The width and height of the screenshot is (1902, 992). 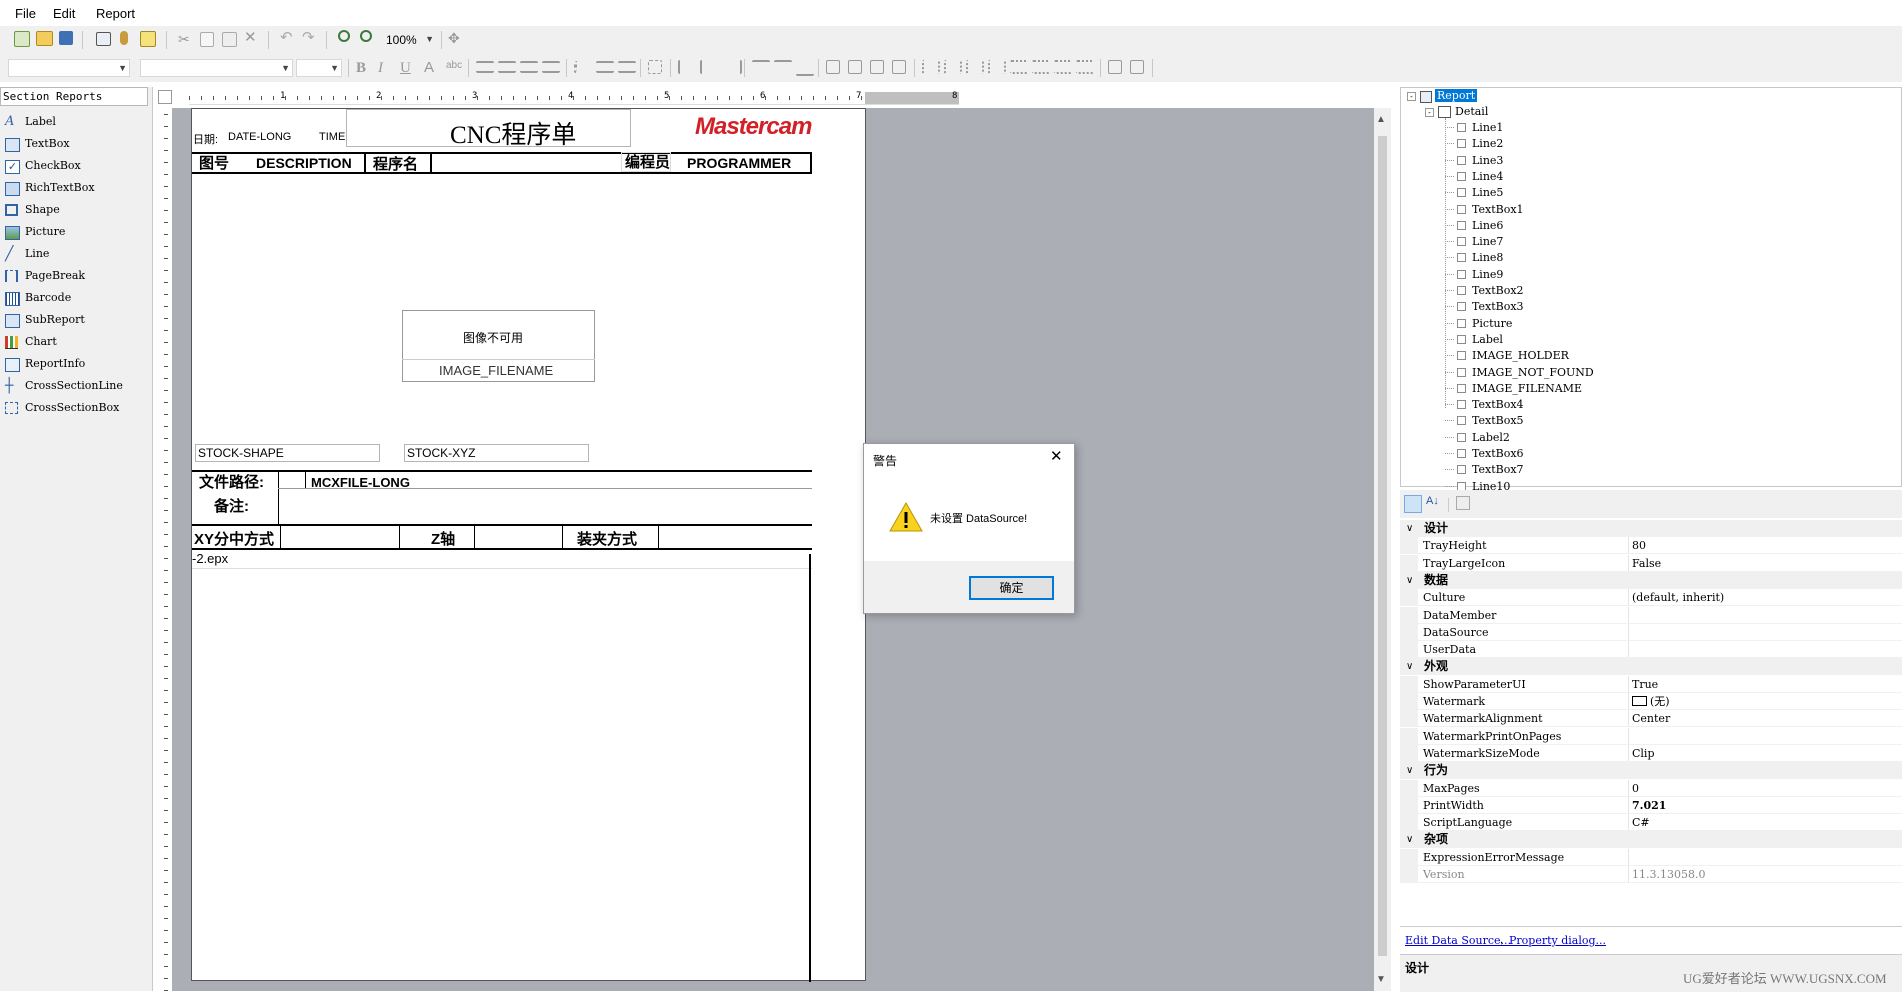 What do you see at coordinates (855, 67) in the screenshot?
I see `same-height-icon` at bounding box center [855, 67].